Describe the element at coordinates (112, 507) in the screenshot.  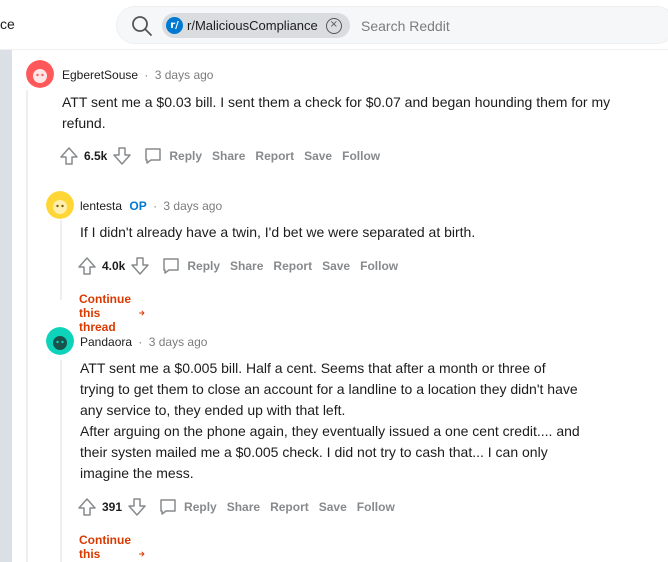
I see `vote-score: 391` at that location.